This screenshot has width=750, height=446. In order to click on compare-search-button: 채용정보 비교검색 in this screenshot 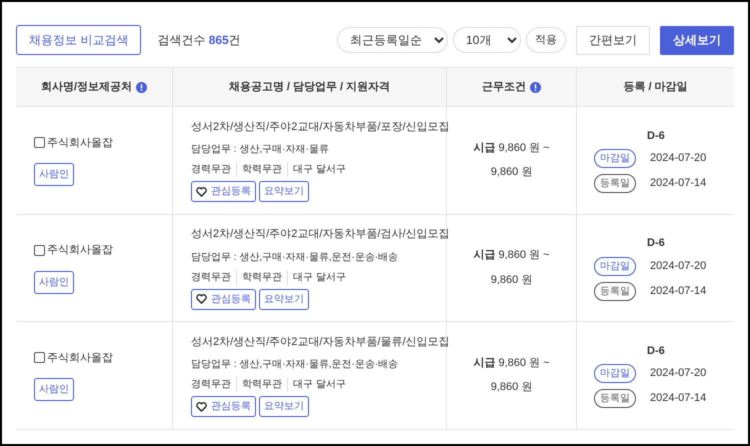, I will do `click(79, 40)`.